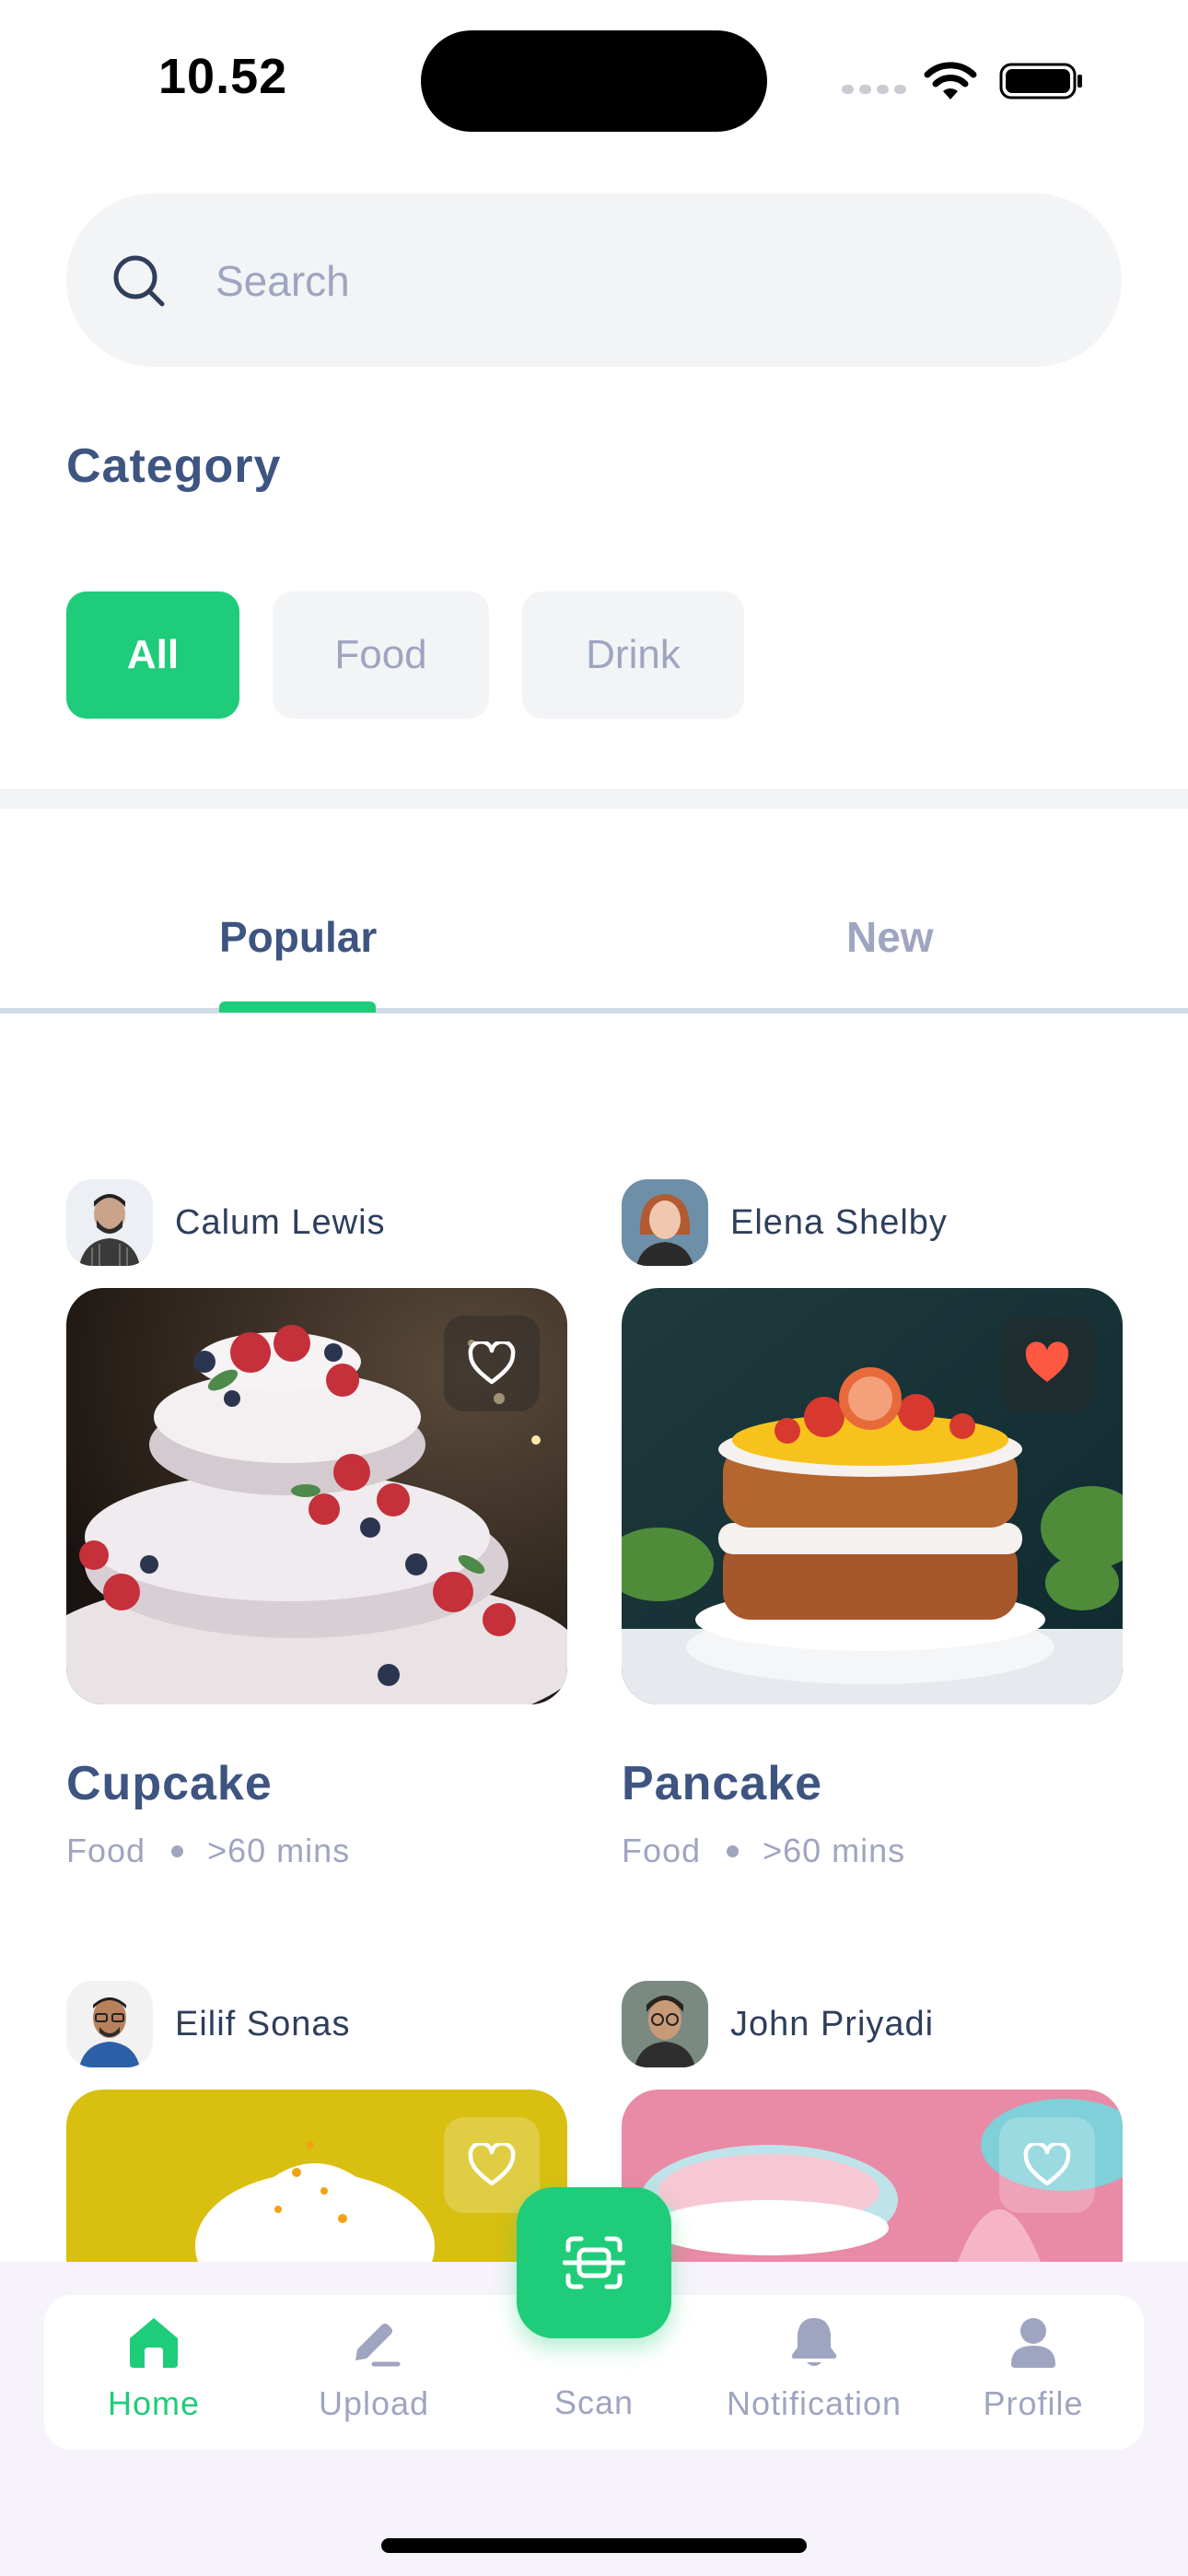 This screenshot has width=1188, height=2576. I want to click on recipe-author: Calum Lewis, so click(226, 1222).